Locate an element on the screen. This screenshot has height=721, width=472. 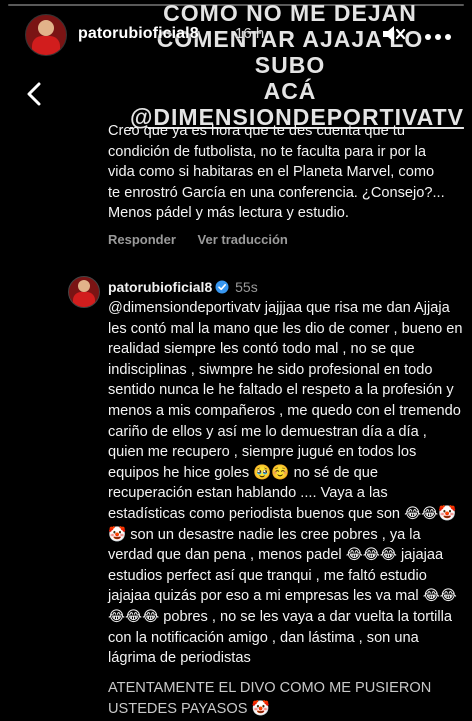
comment-actions: Responder Ver traducción is located at coordinates (278, 239).